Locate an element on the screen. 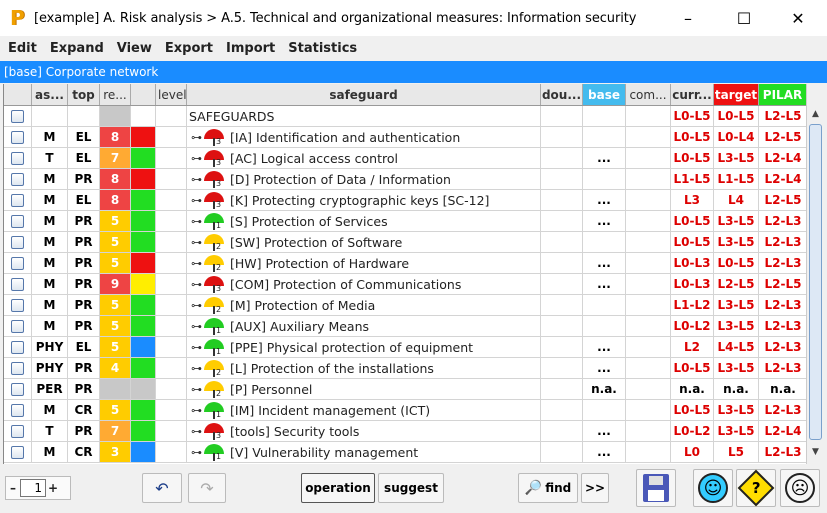 This screenshot has height=513, width=827. cell-safeguard: SAFEGUARDS is located at coordinates (364, 116).